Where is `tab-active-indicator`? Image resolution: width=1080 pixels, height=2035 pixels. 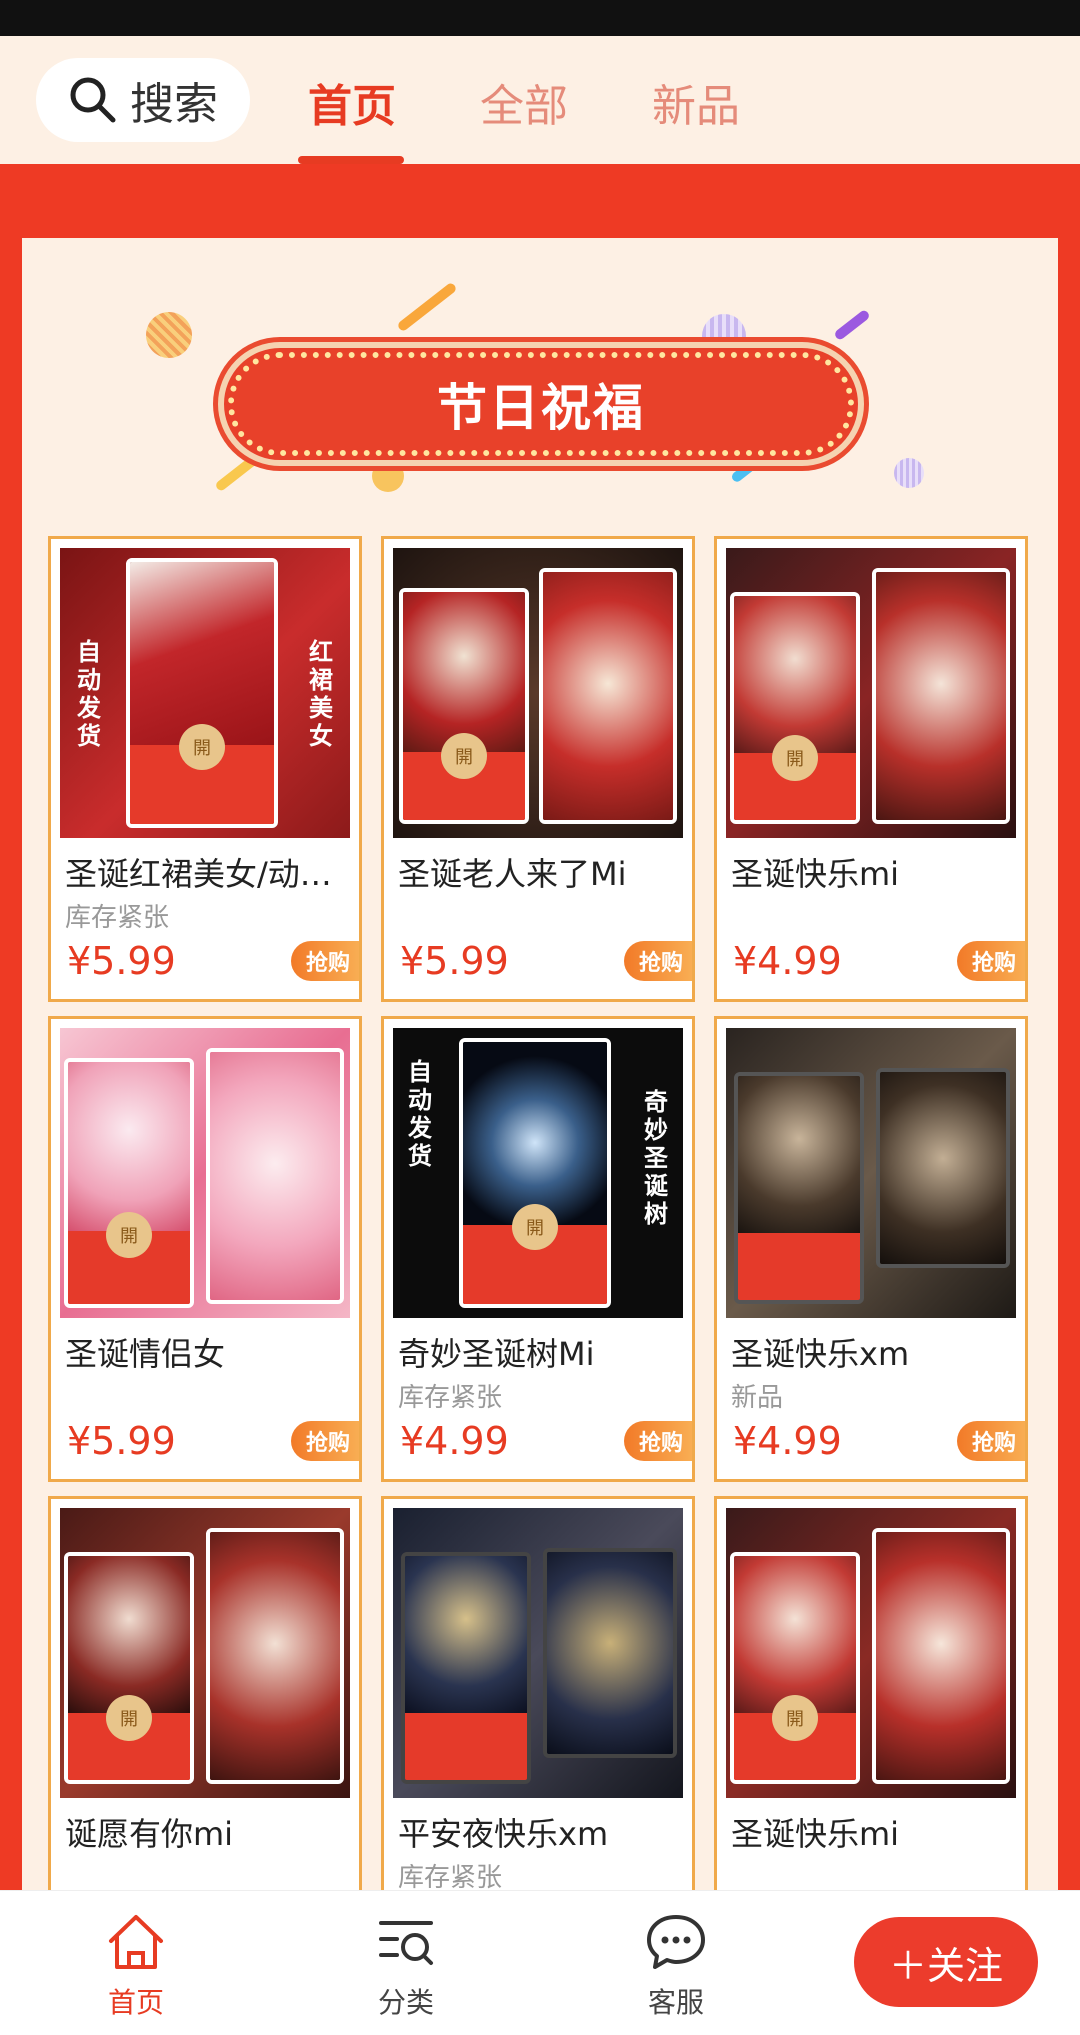 tab-active-indicator is located at coordinates (351, 160).